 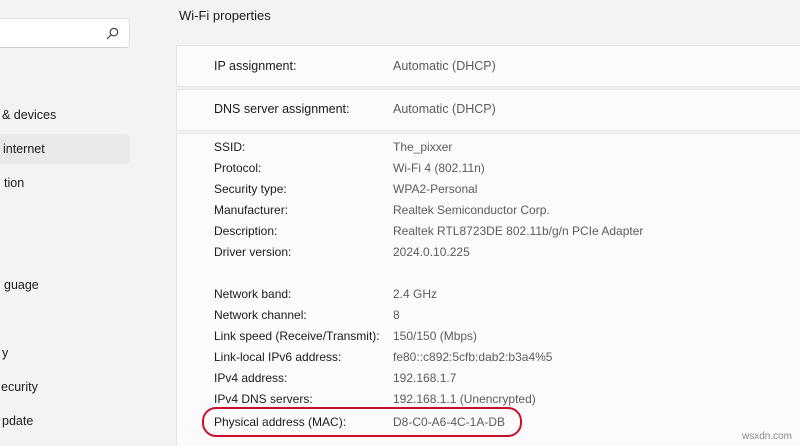 I want to click on nav-item-accessibility: y, so click(x=65, y=353).